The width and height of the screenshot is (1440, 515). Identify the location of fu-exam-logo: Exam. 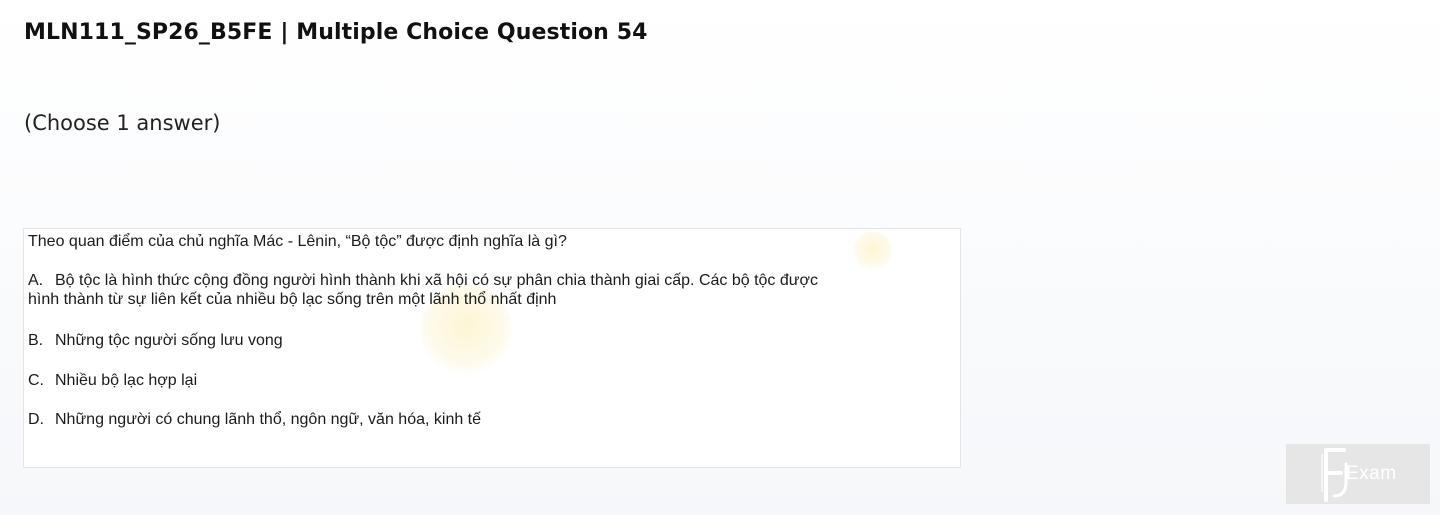
(1358, 474).